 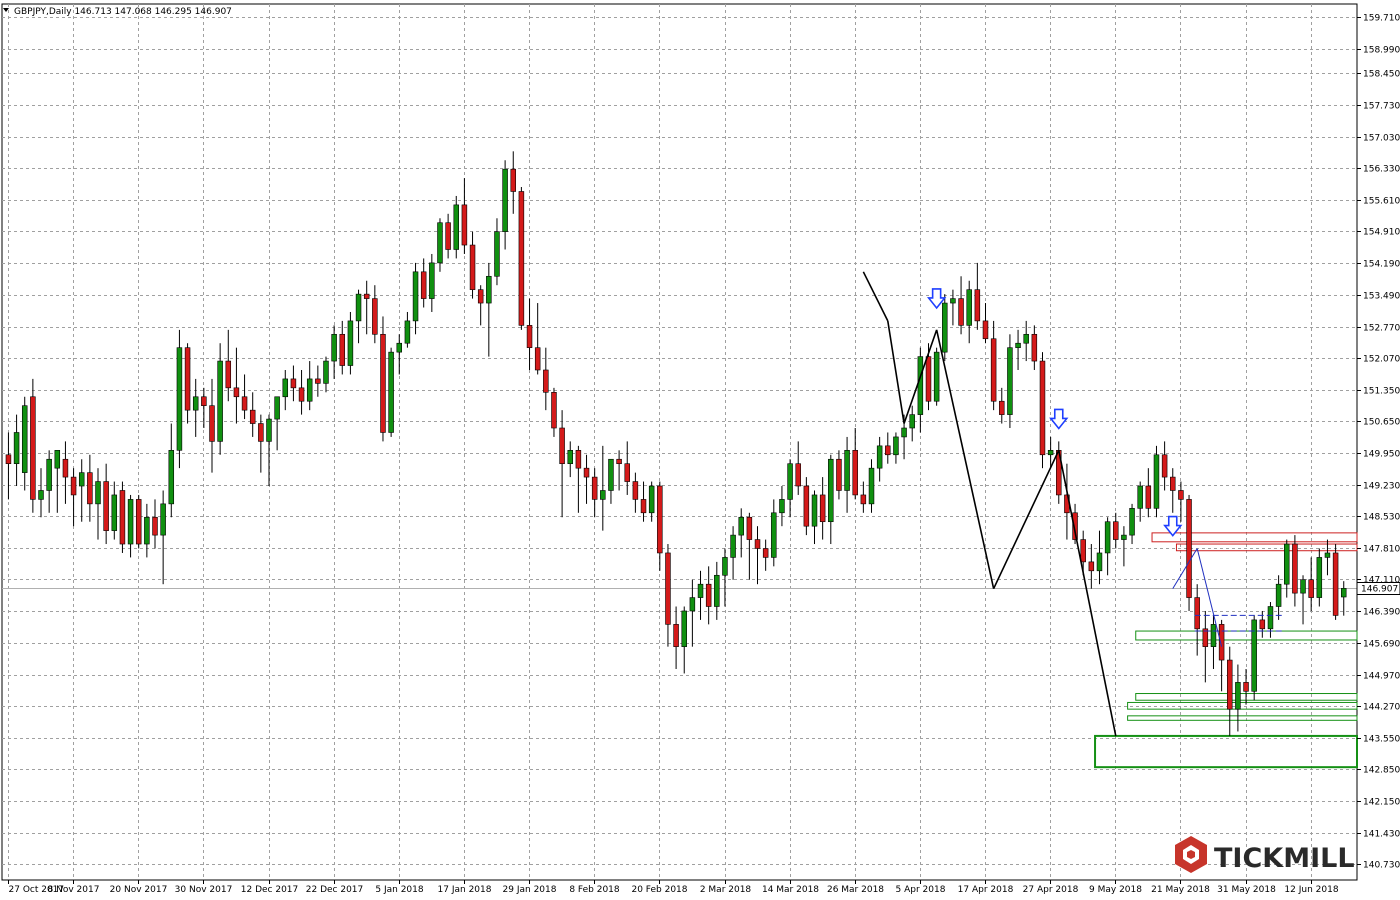 What do you see at coordinates (726, 890) in the screenshot?
I see `x-tick-label: 2 Mar 2018` at bounding box center [726, 890].